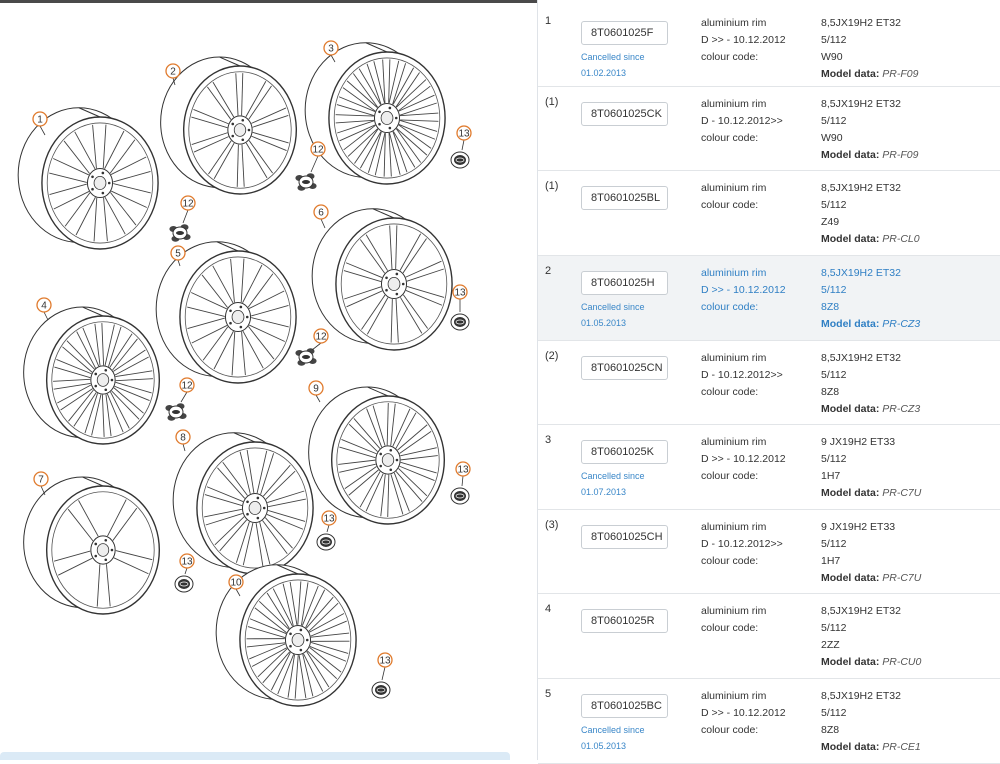 The image size is (1000, 764). What do you see at coordinates (624, 283) in the screenshot?
I see `part-number-field: 8T0601025H` at bounding box center [624, 283].